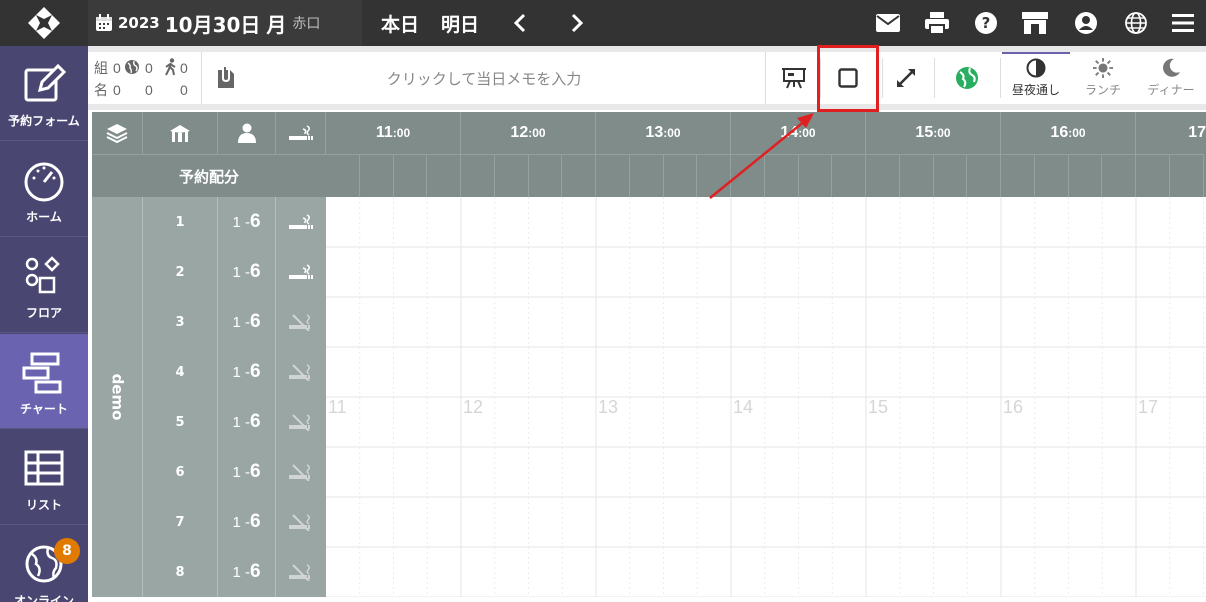 The width and height of the screenshot is (1206, 602). Describe the element at coordinates (400, 23) in the screenshot. I see `today-button: 本日` at that location.